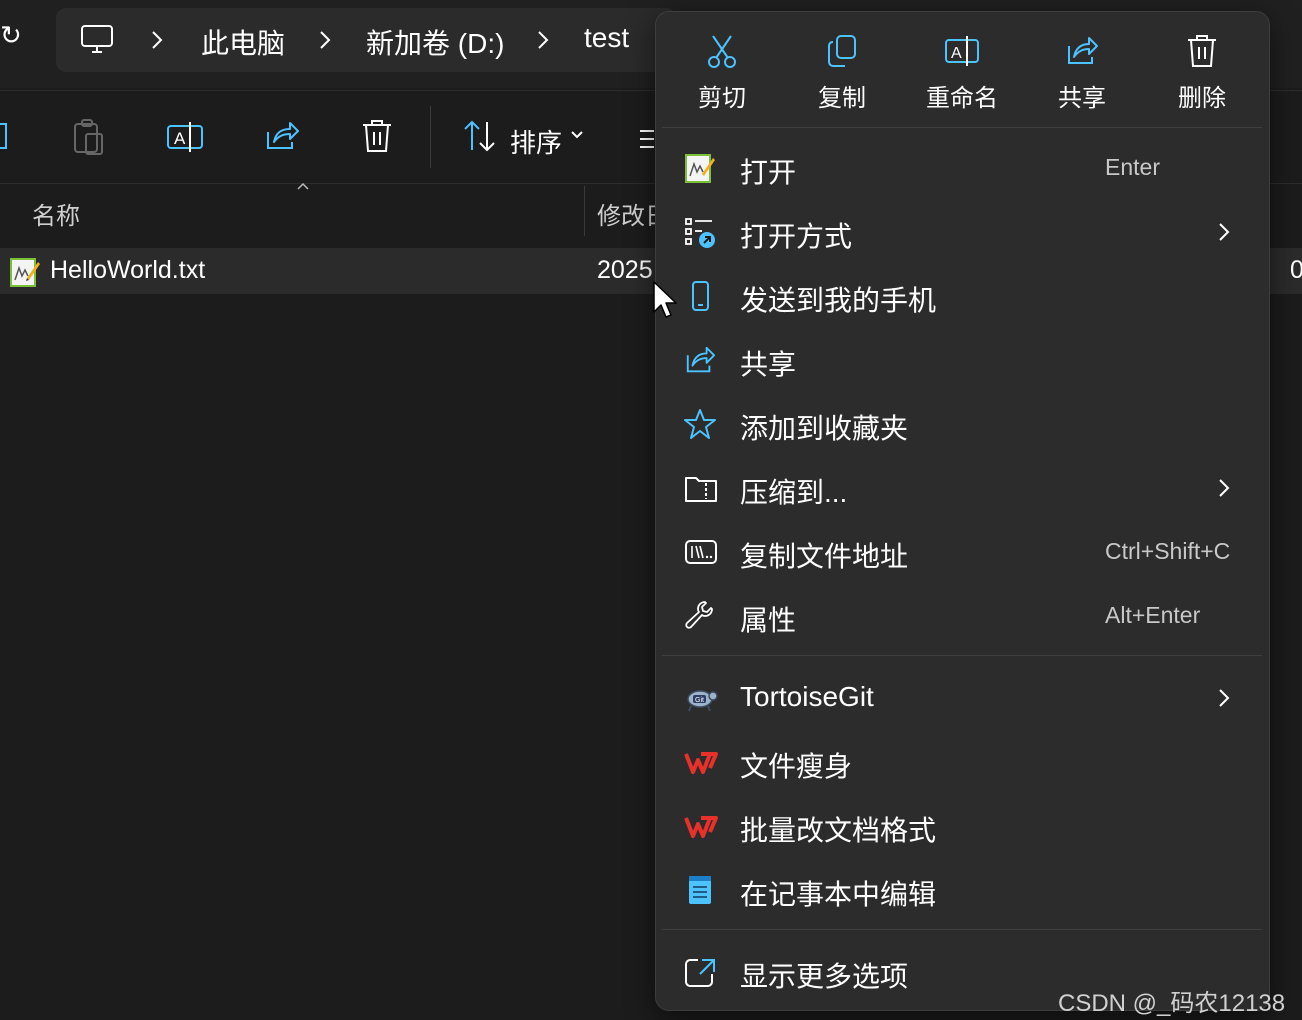  What do you see at coordinates (962, 296) in the screenshot?
I see `menu-item-send-to-phone: 发送到我的手机` at bounding box center [962, 296].